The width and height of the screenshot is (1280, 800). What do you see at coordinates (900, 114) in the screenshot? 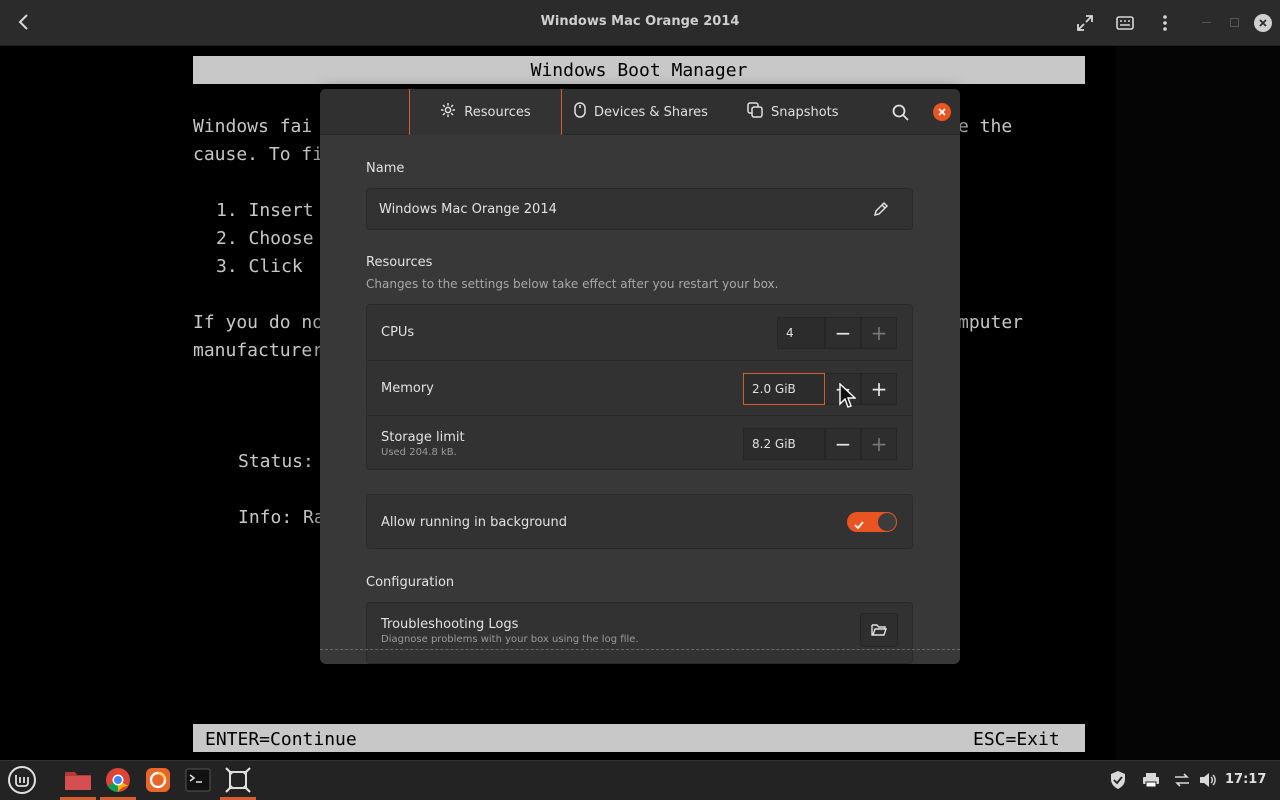
I see `search-icon` at bounding box center [900, 114].